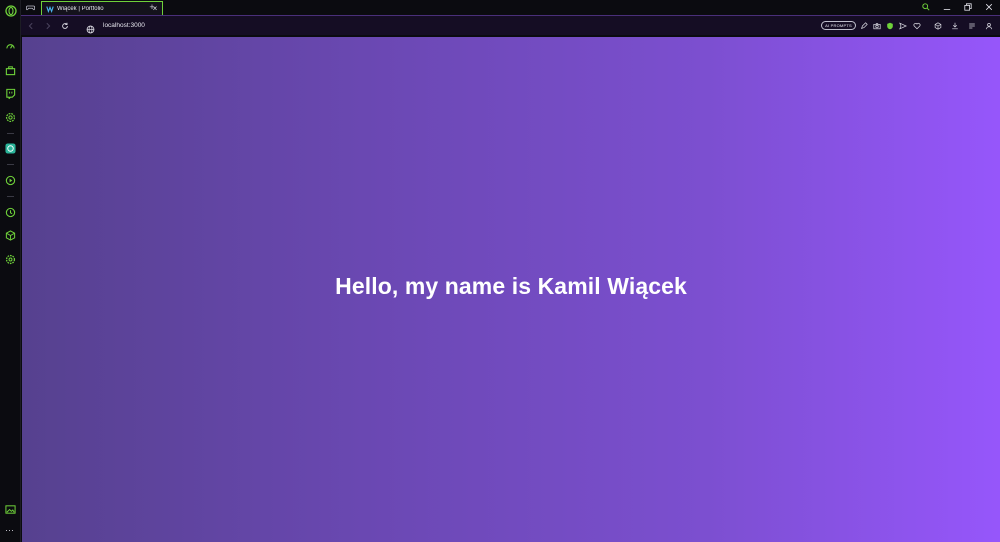  Describe the element at coordinates (903, 26) in the screenshot. I see `send-icon` at that location.